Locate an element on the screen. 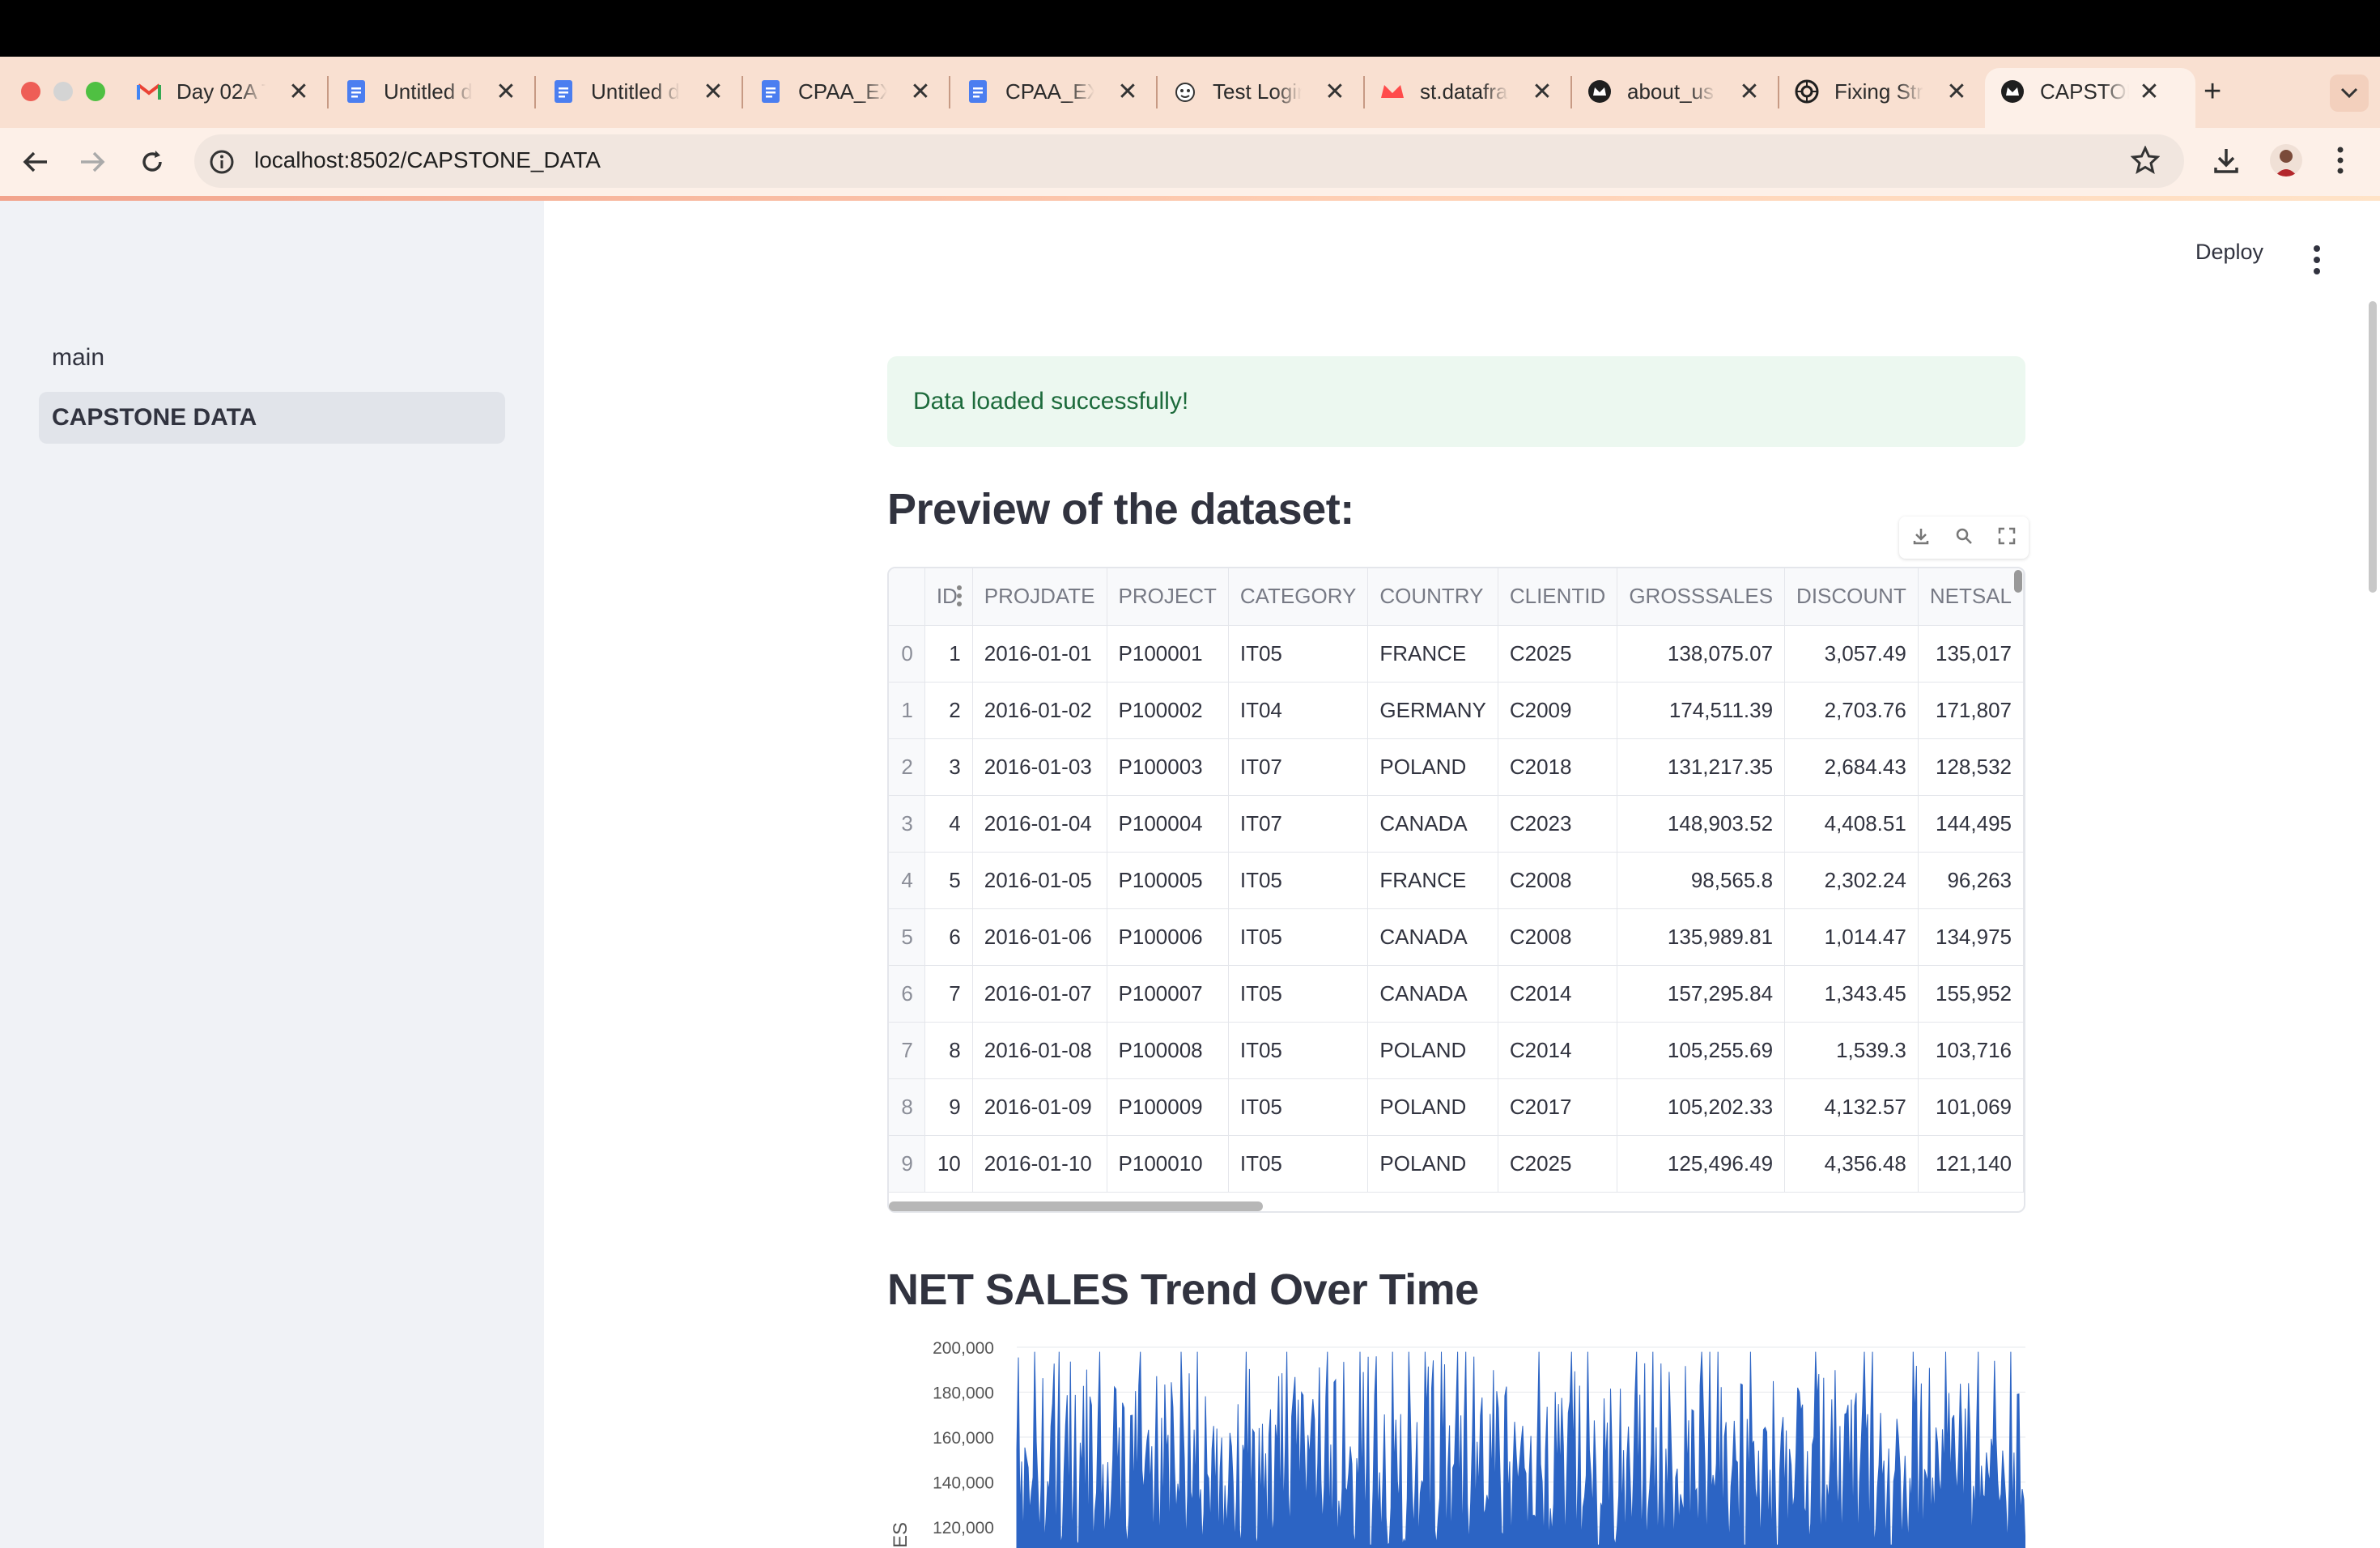  table-cell: 121,140 is located at coordinates (1971, 1164).